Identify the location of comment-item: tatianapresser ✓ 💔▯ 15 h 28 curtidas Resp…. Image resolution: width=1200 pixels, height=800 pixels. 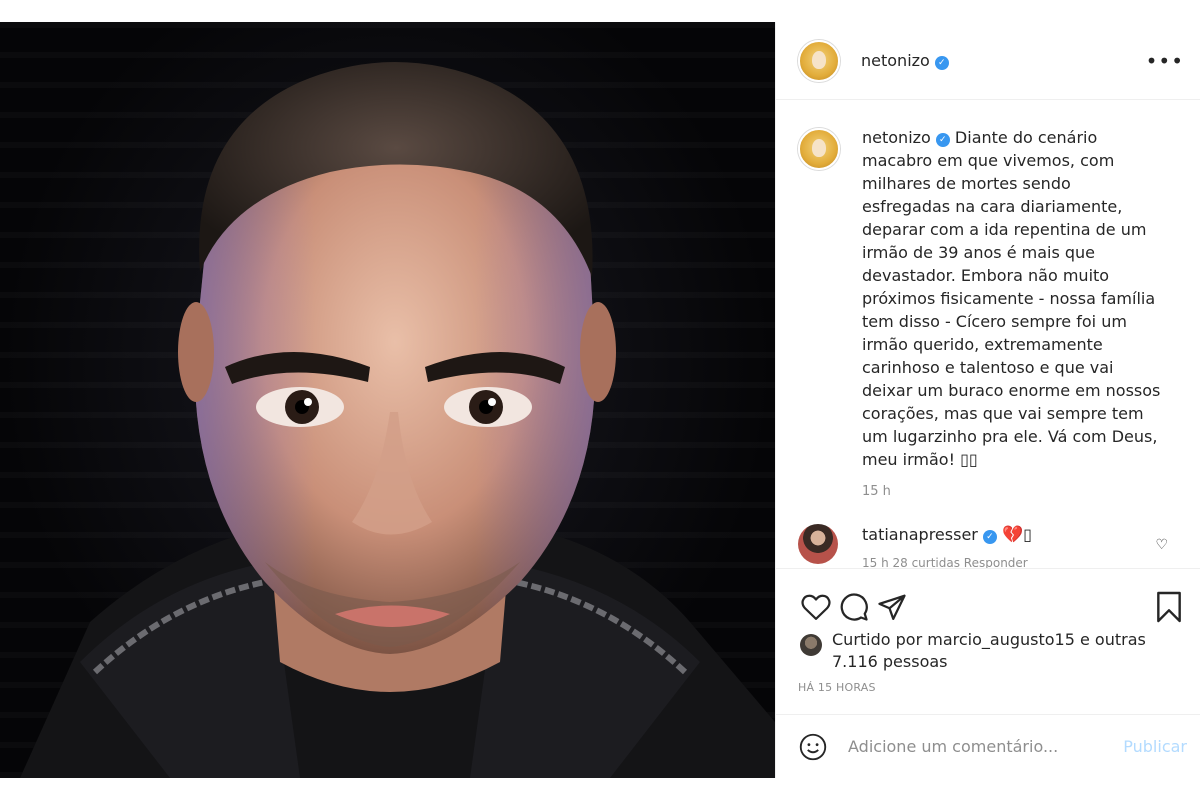
(988, 533).